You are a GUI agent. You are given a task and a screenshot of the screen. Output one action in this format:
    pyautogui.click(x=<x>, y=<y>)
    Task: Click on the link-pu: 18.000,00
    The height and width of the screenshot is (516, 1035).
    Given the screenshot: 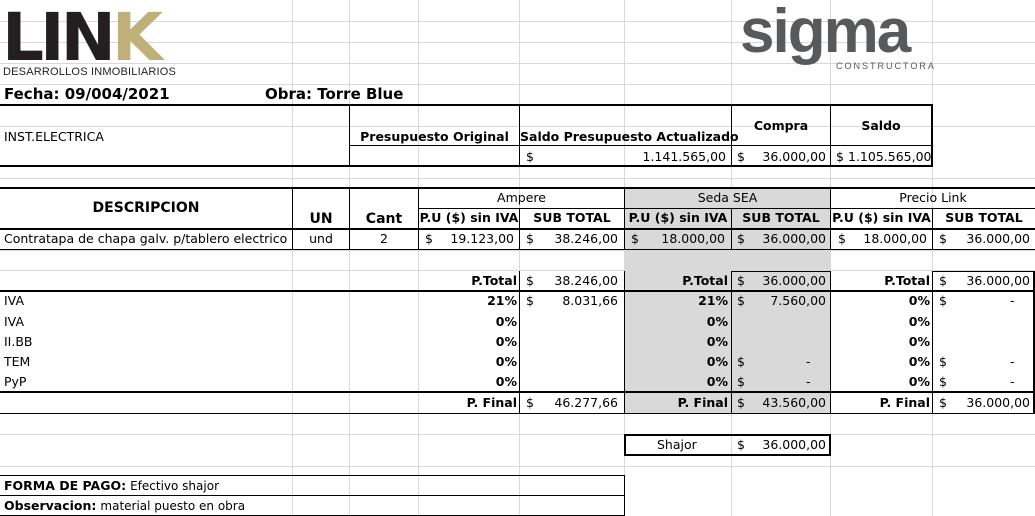 What is the action you would take?
    pyautogui.click(x=895, y=238)
    